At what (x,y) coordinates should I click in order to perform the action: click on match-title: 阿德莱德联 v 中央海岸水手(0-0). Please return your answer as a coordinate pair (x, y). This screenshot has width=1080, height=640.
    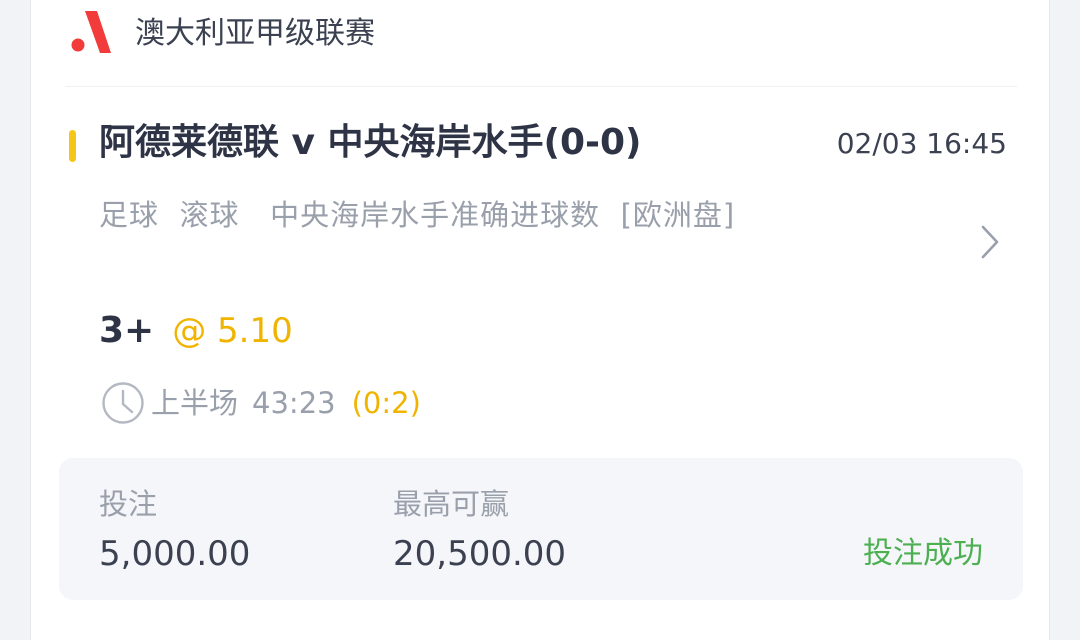
    Looking at the image, I should click on (370, 142).